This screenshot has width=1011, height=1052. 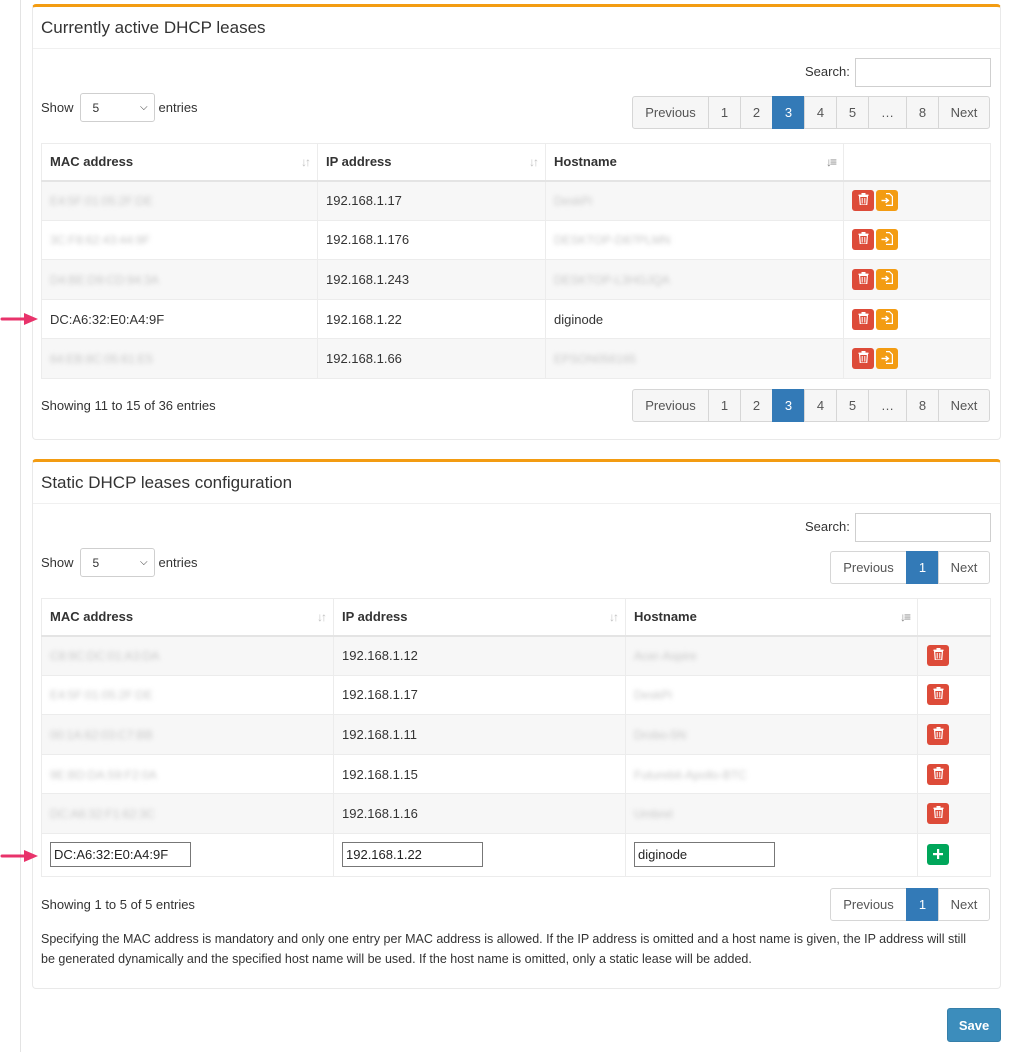 What do you see at coordinates (117, 562) in the screenshot?
I see `static-page-length-select: 5 ⌵` at bounding box center [117, 562].